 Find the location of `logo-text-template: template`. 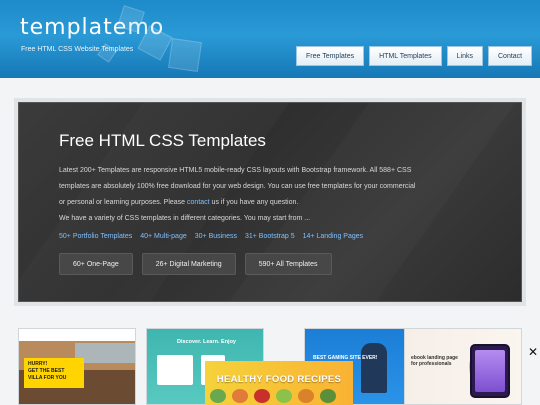

logo-text-template: template is located at coordinates (74, 27).